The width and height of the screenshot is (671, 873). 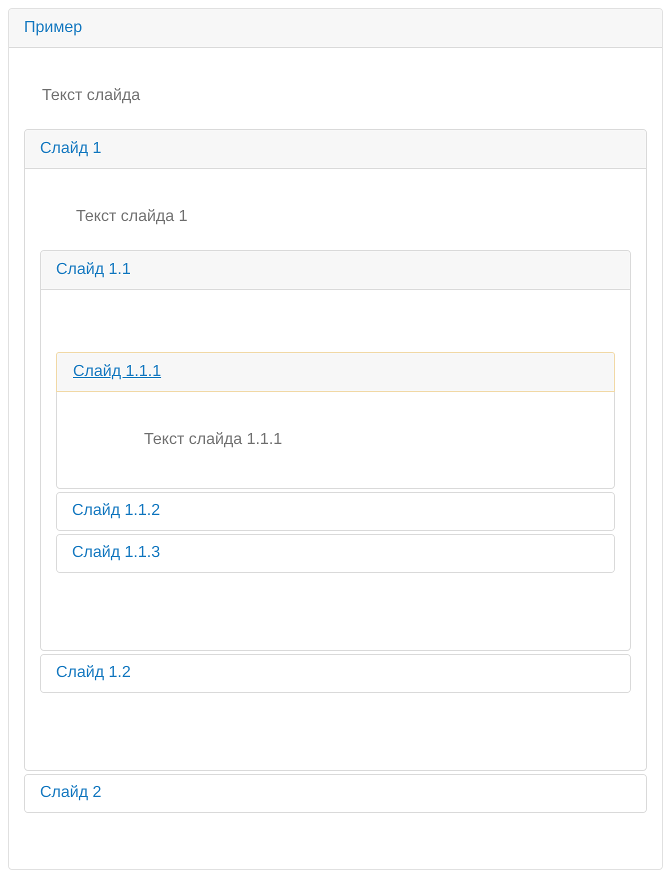 What do you see at coordinates (335, 673) in the screenshot?
I see `accordion-header: Слайд 1.2` at bounding box center [335, 673].